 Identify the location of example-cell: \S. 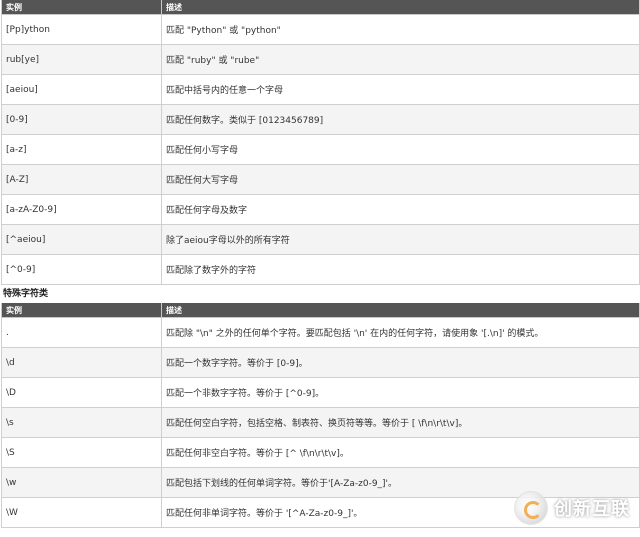
(81, 452).